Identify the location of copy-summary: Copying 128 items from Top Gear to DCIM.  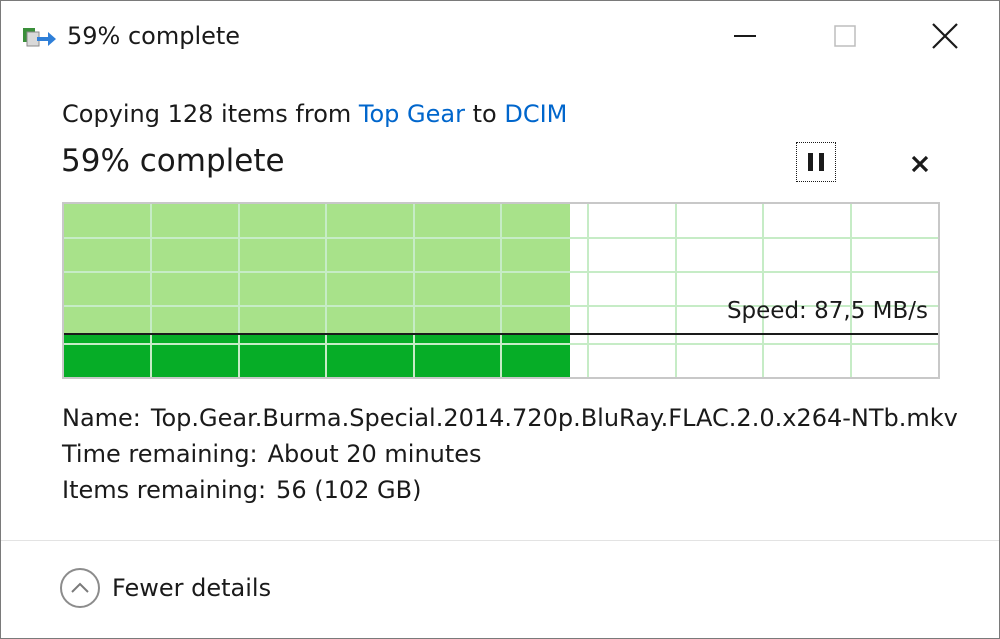
(314, 114).